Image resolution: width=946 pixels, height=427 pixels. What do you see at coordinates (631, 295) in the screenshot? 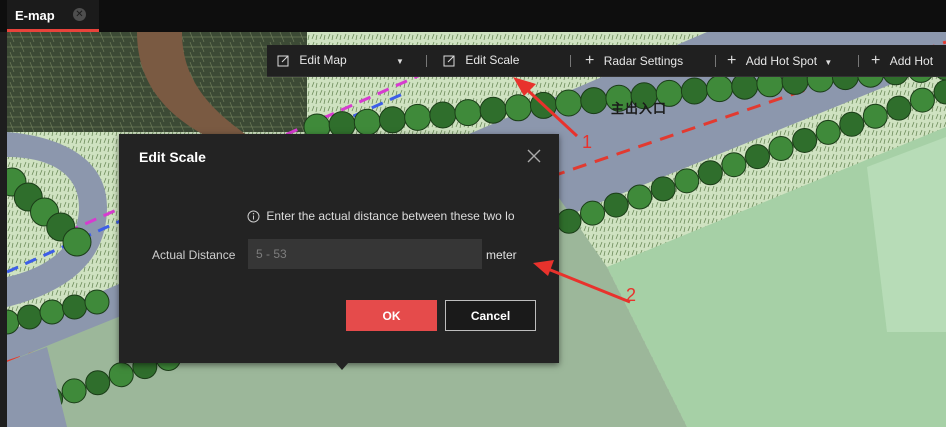
I see `annotation-marker-2: 2` at bounding box center [631, 295].